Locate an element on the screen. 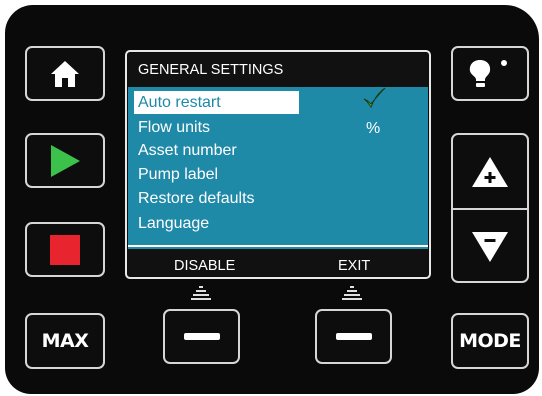 The height and width of the screenshot is (396, 542). minus-down-arrow-icon is located at coordinates (490, 246).